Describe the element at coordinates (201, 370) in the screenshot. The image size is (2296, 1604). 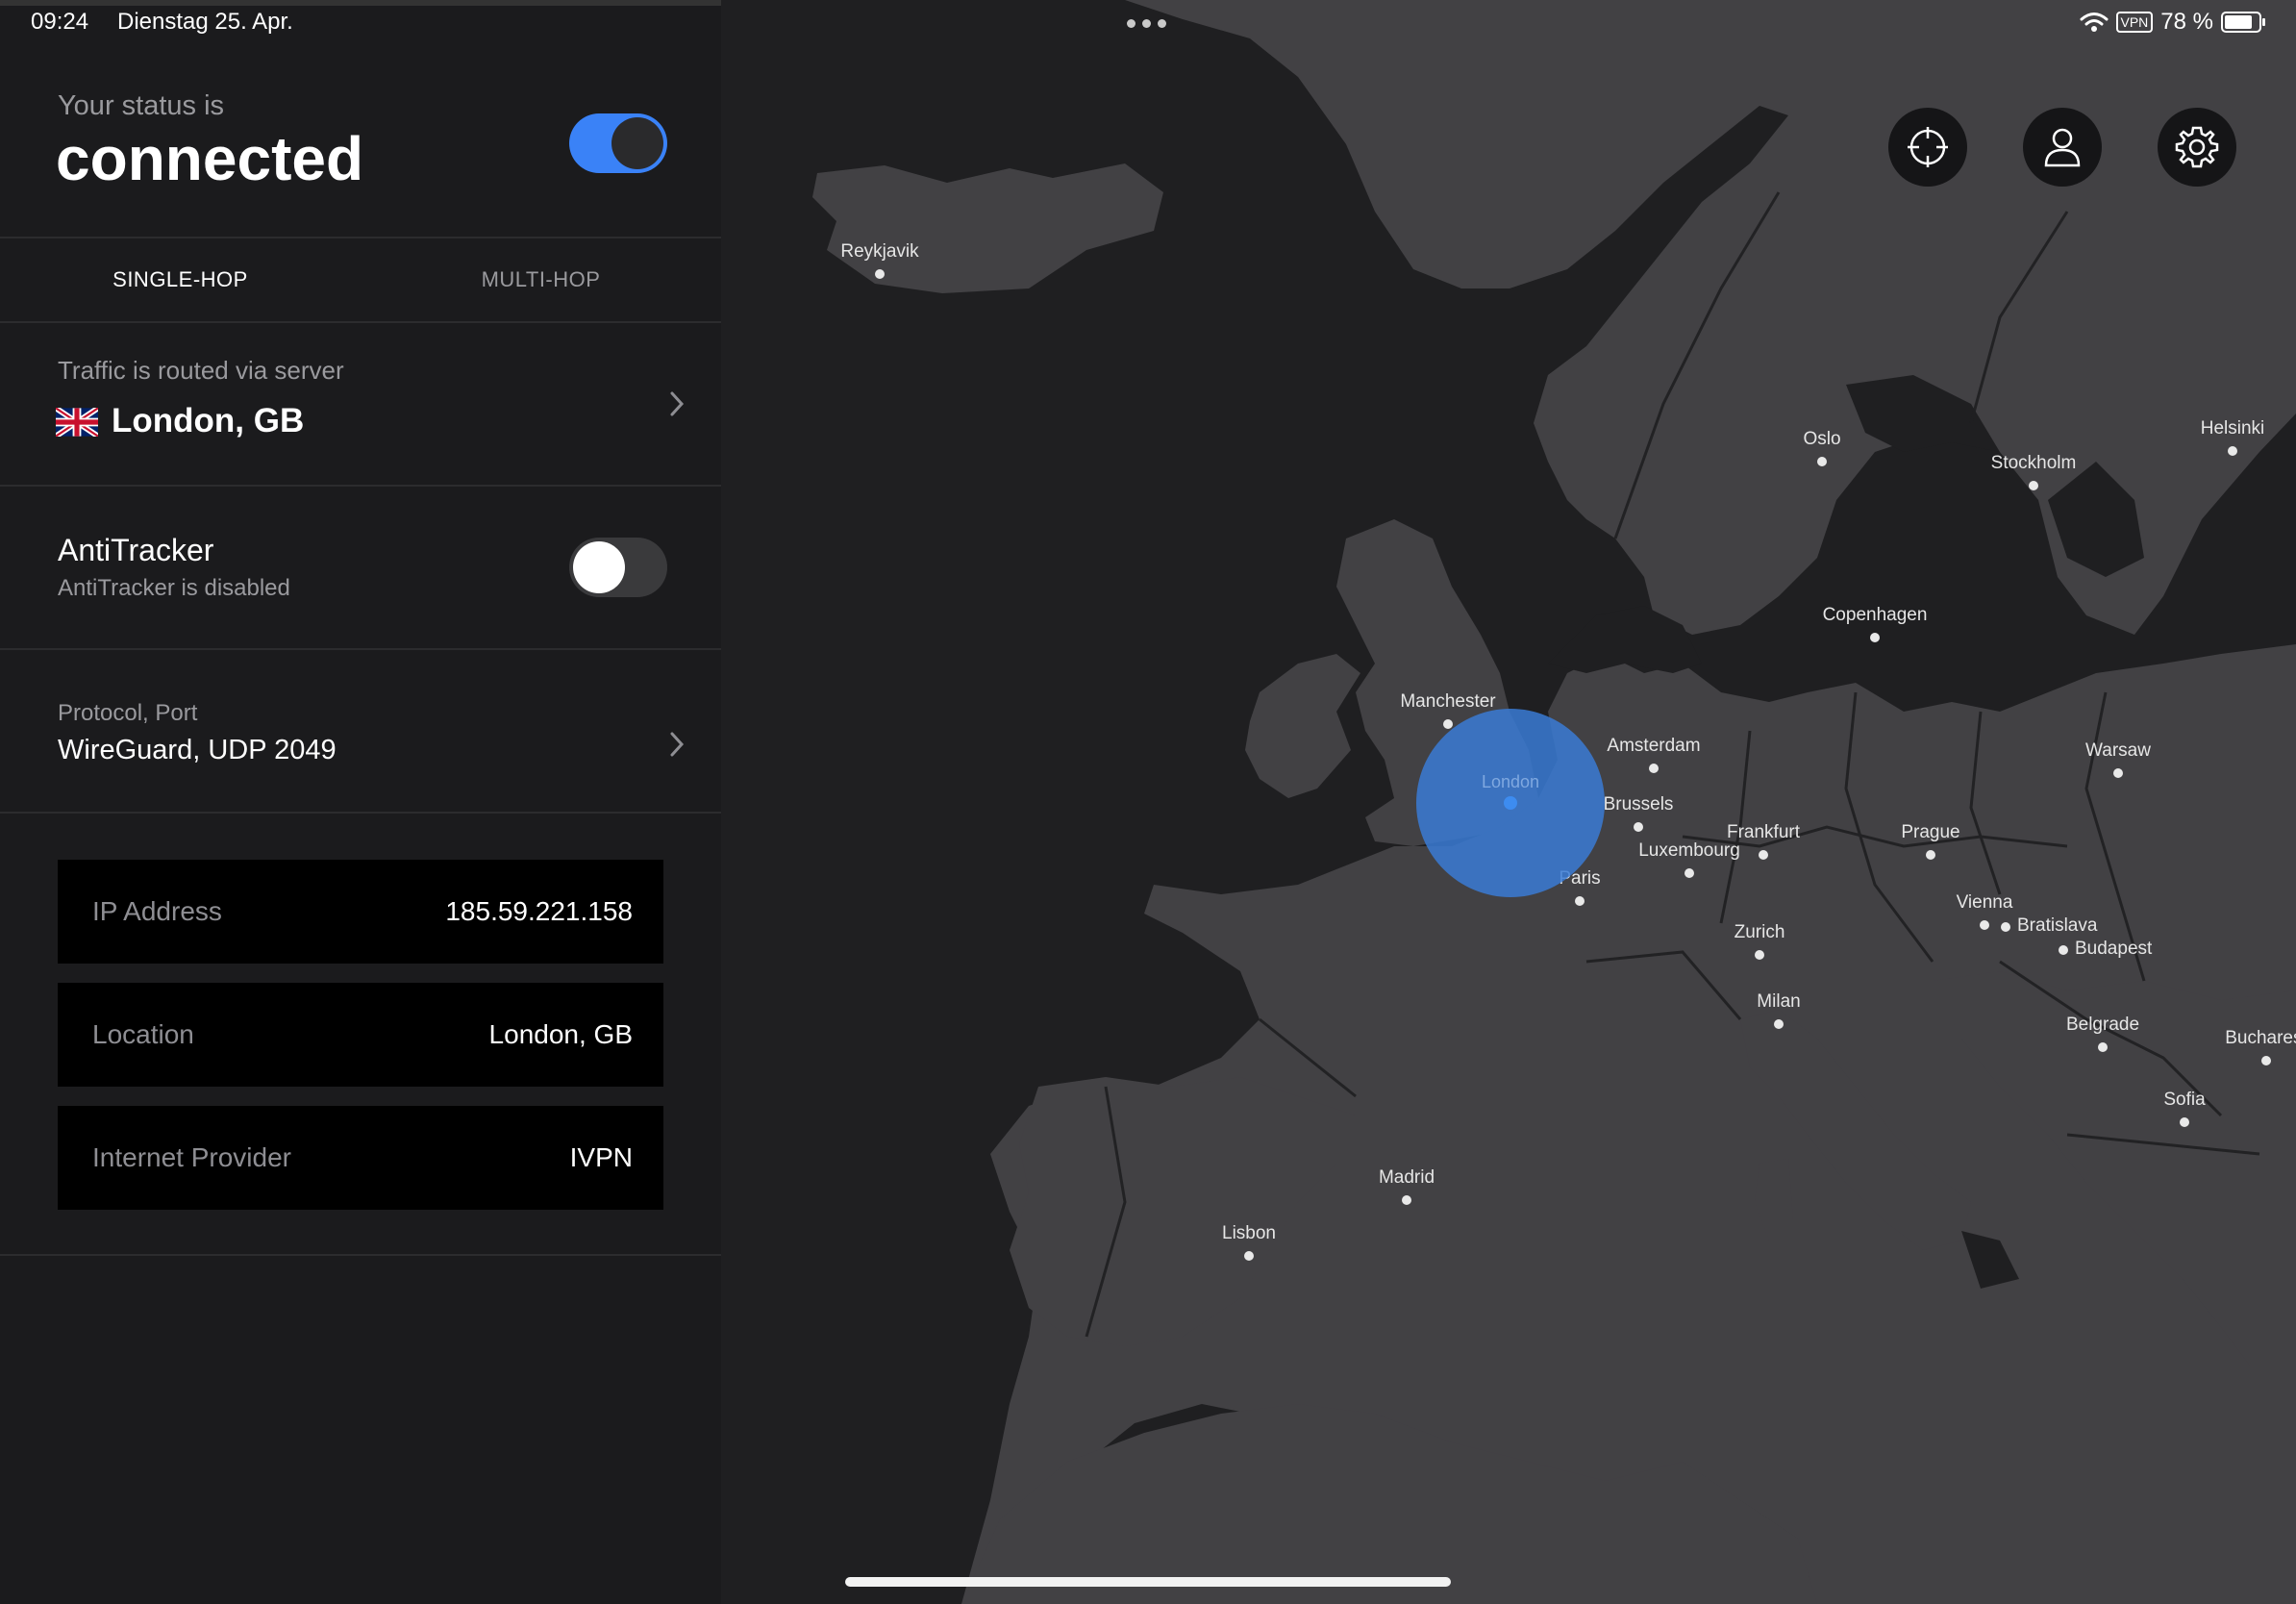
I see `server-label: Traffic is routed via server` at that location.